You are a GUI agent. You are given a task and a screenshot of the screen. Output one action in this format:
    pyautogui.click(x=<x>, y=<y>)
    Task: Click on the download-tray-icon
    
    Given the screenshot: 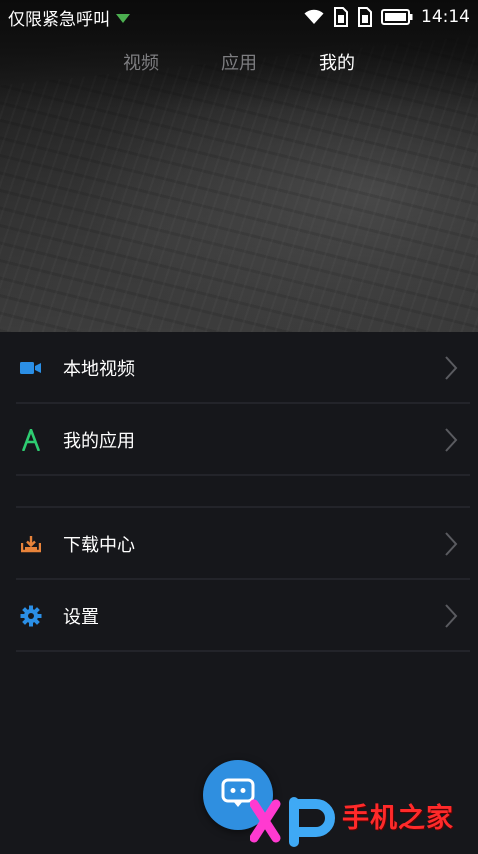 What is the action you would take?
    pyautogui.click(x=31, y=544)
    